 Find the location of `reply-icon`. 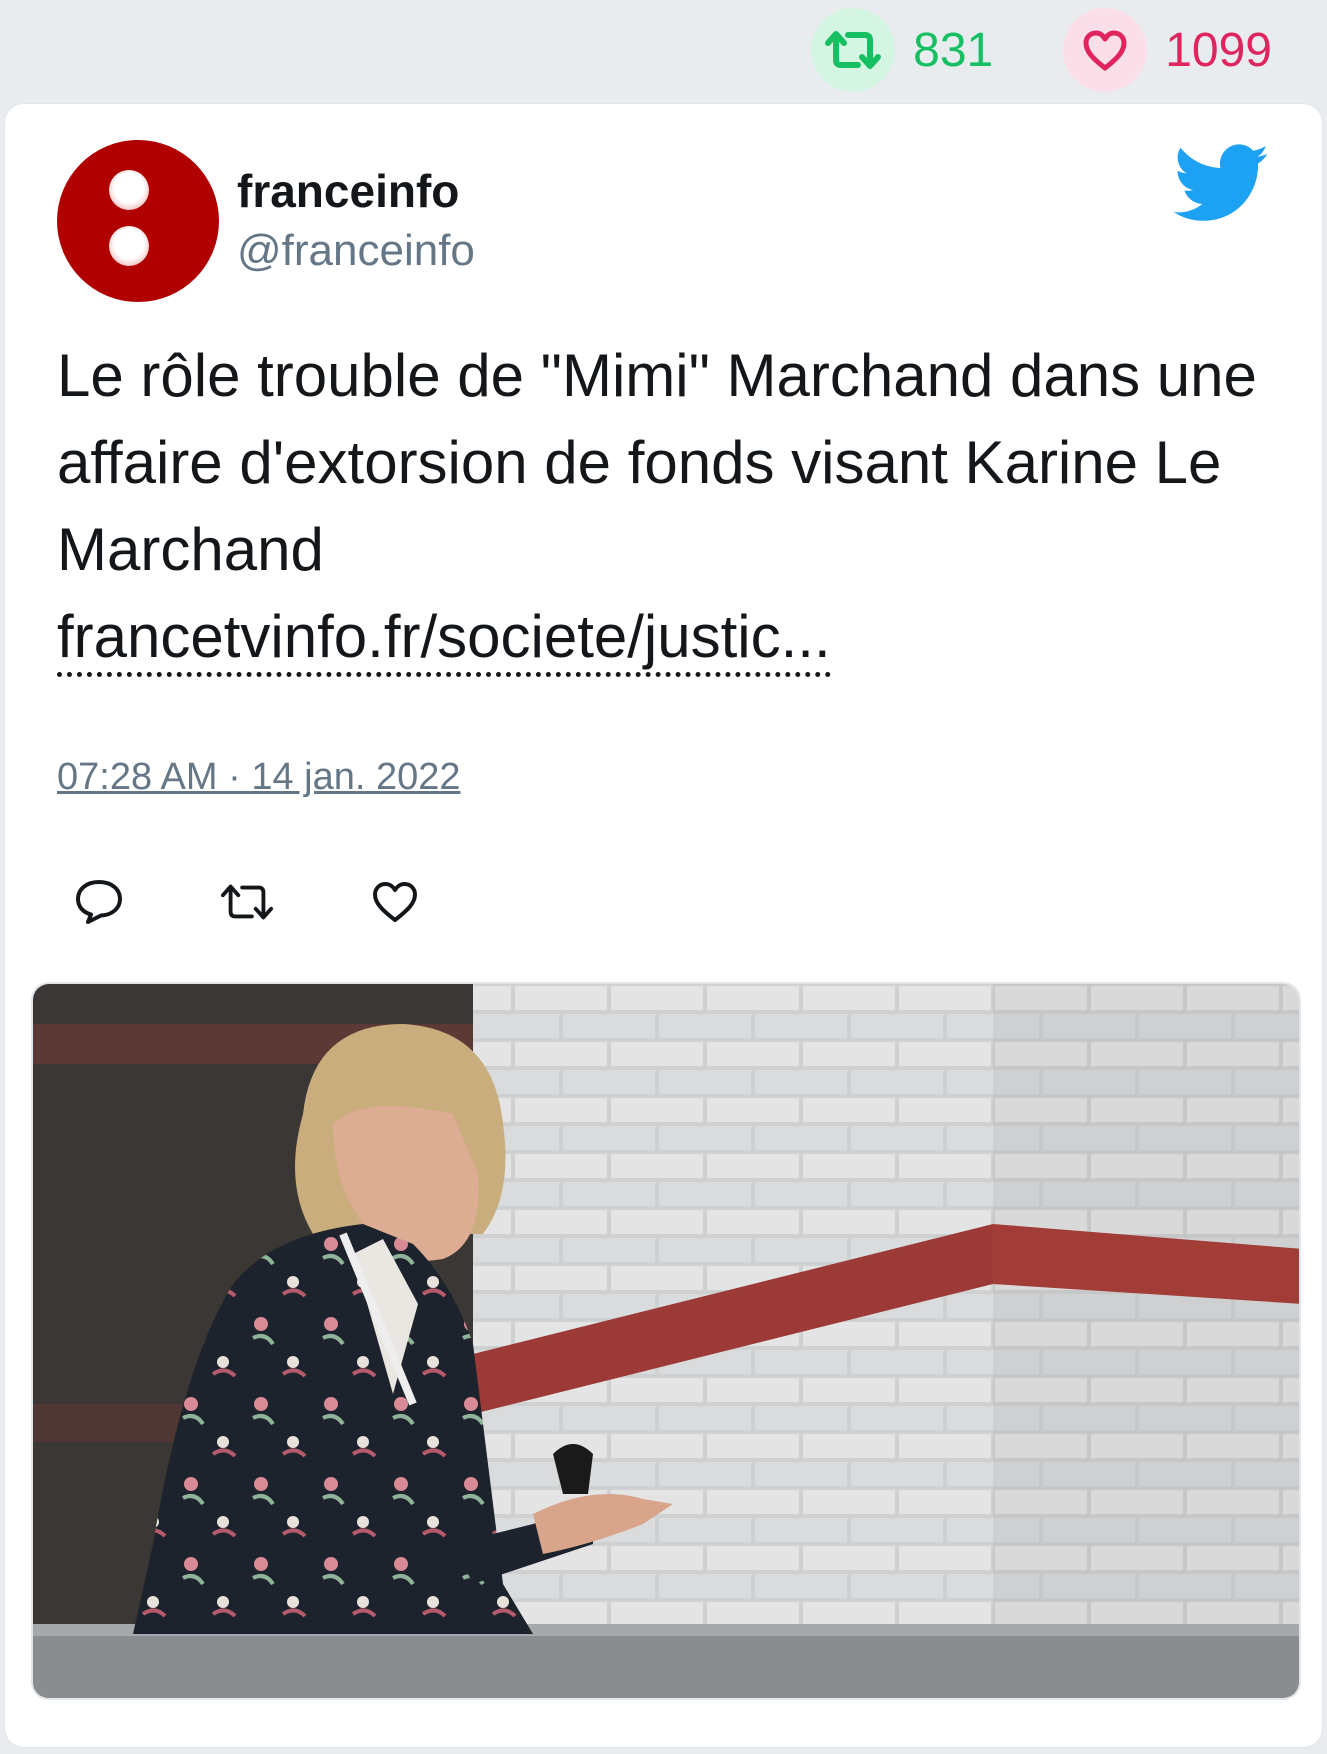

reply-icon is located at coordinates (99, 902).